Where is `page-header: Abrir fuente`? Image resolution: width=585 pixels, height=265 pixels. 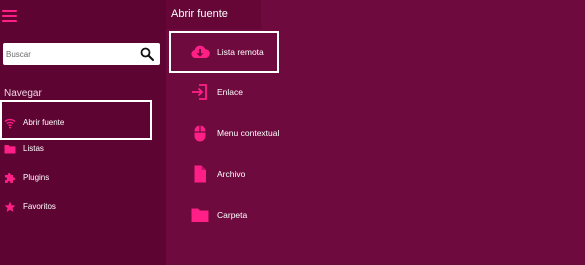 page-header: Abrir fuente is located at coordinates (213, 14).